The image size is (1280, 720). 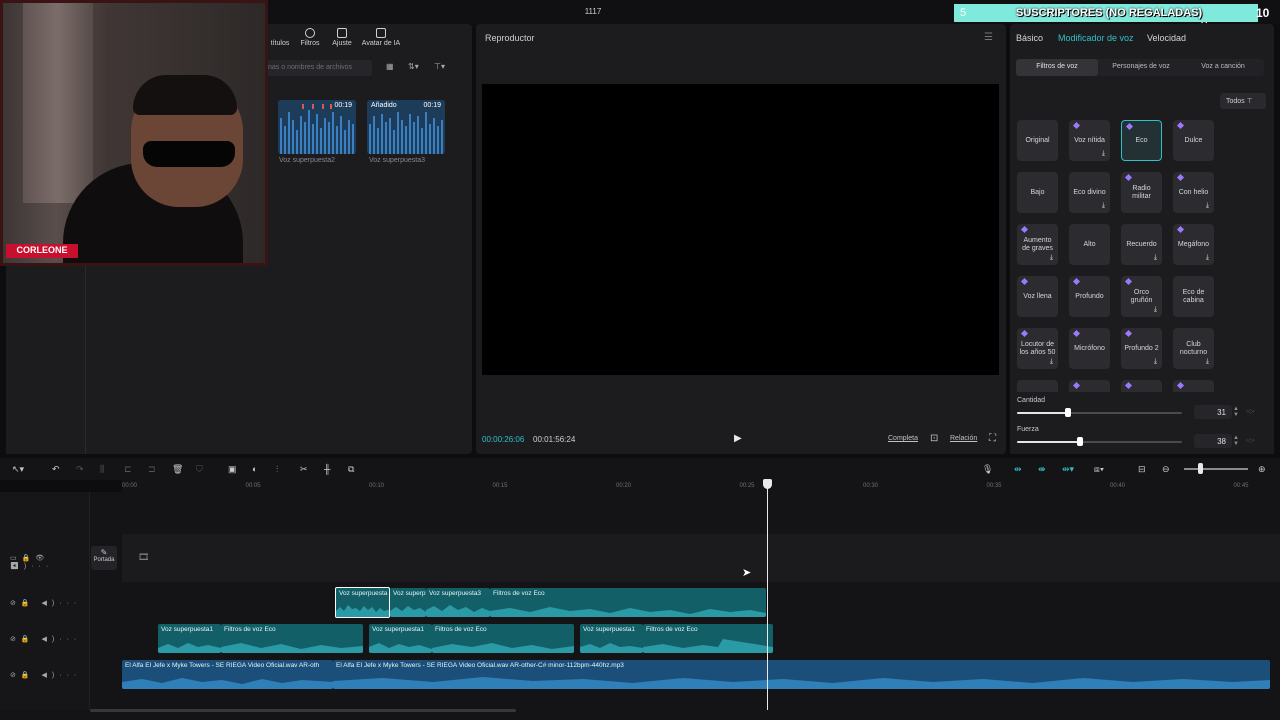 I want to click on caption-icon: ⊟, so click(x=1142, y=469).